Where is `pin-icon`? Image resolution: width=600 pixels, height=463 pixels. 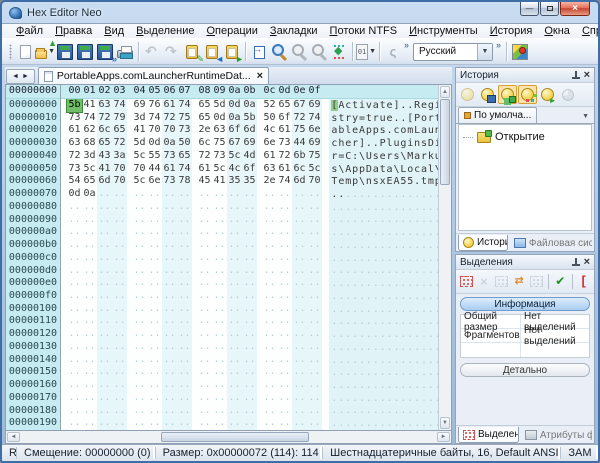
pin-icon is located at coordinates (575, 75).